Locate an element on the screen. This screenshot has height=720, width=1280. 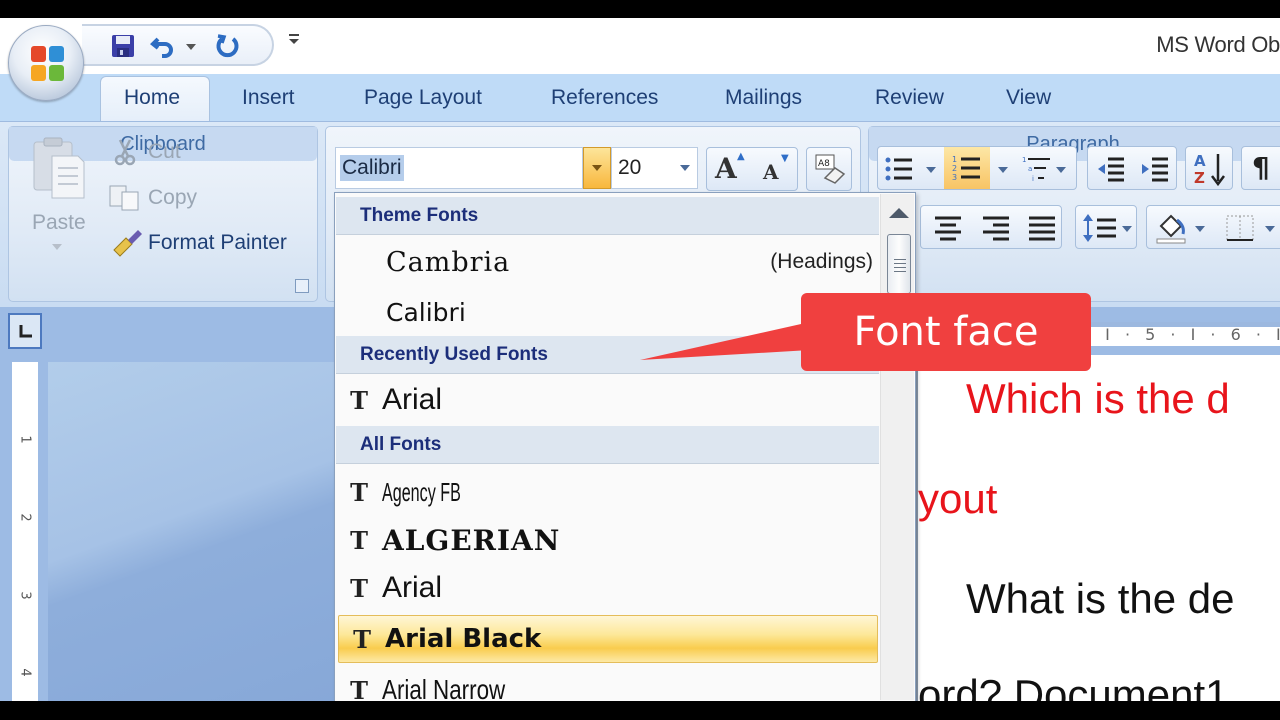
font-size-dropdown-icon is located at coordinates (685, 168).